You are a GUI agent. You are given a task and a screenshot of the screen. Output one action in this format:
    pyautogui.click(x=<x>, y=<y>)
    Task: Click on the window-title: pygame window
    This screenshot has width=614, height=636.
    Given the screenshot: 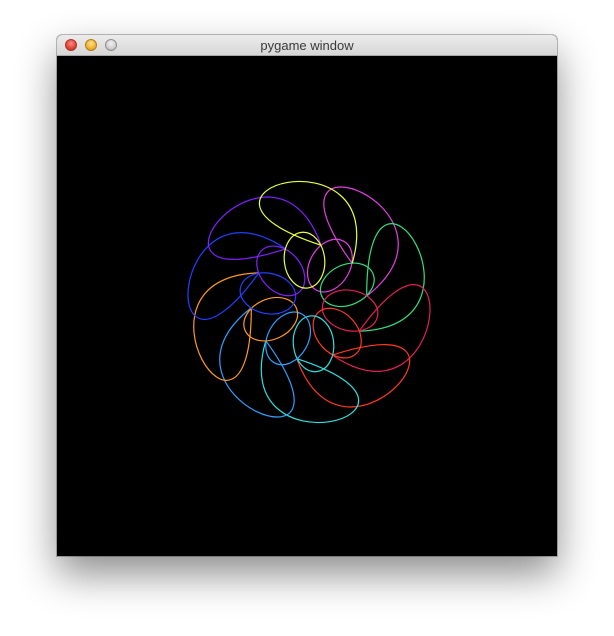 What is the action you would take?
    pyautogui.click(x=307, y=45)
    